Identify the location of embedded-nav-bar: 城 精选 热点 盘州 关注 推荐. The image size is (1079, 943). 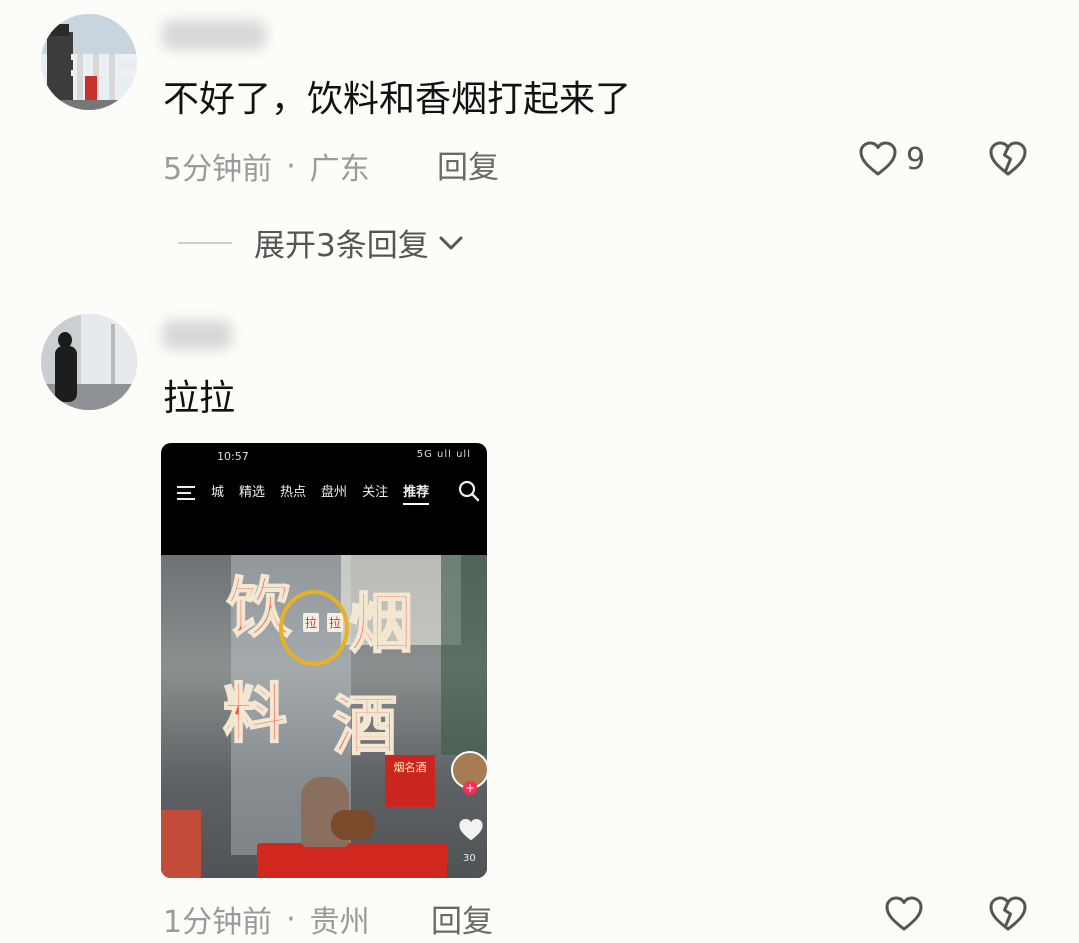
(324, 493).